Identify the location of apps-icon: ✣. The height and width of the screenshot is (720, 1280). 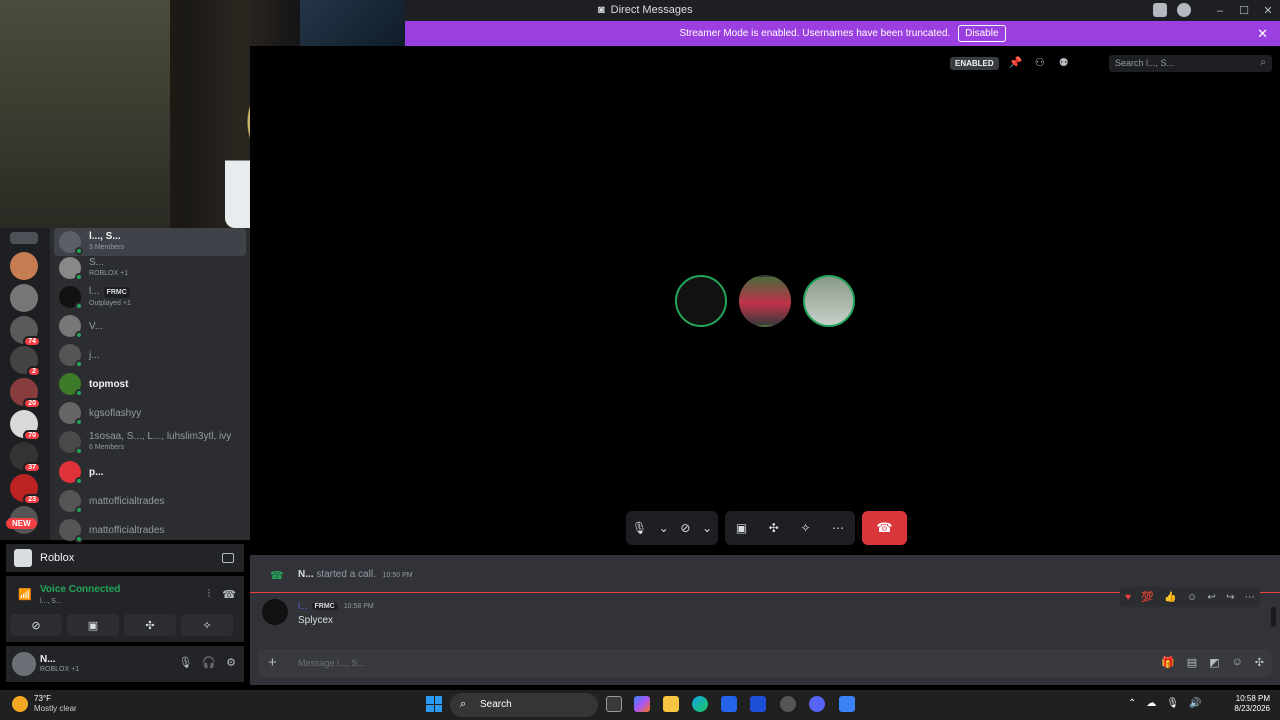
(1259, 662).